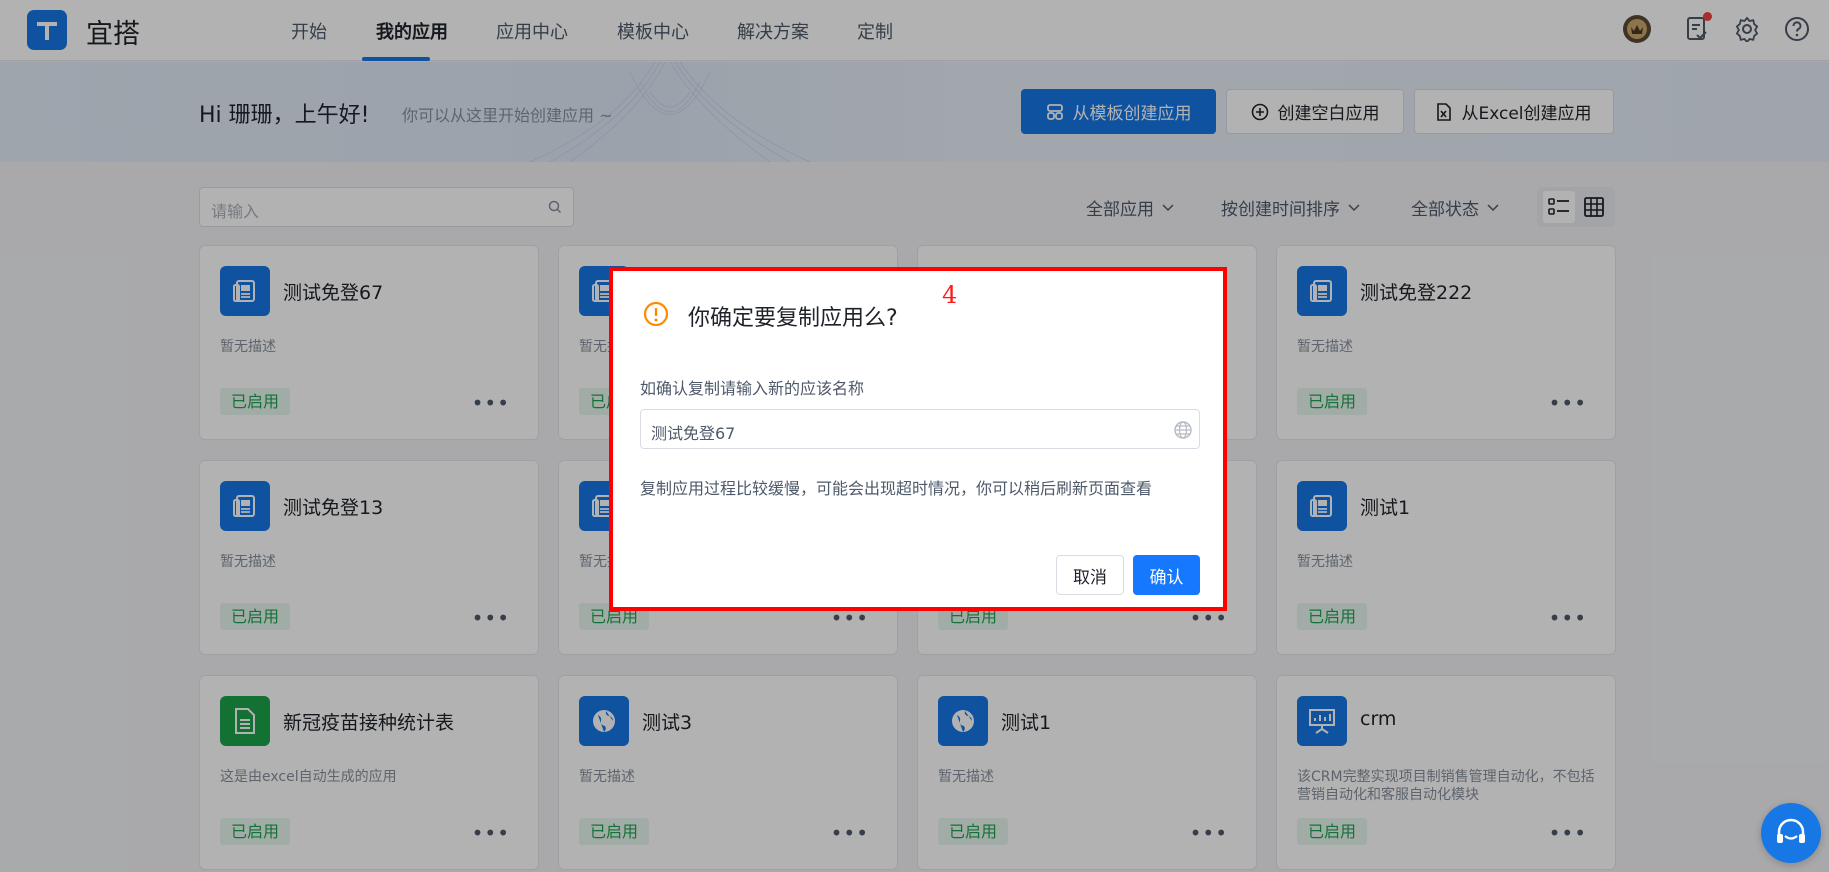 The width and height of the screenshot is (1829, 872). I want to click on step-annotation: 4, so click(950, 295).